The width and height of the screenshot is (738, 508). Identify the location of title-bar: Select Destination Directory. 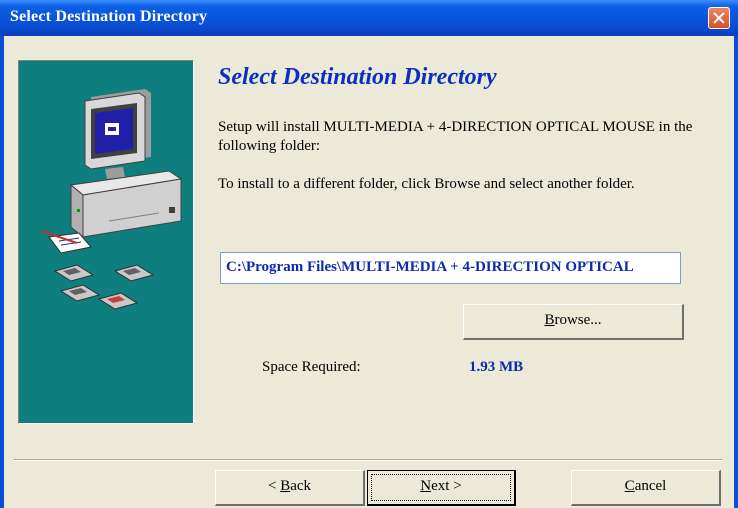
(369, 18).